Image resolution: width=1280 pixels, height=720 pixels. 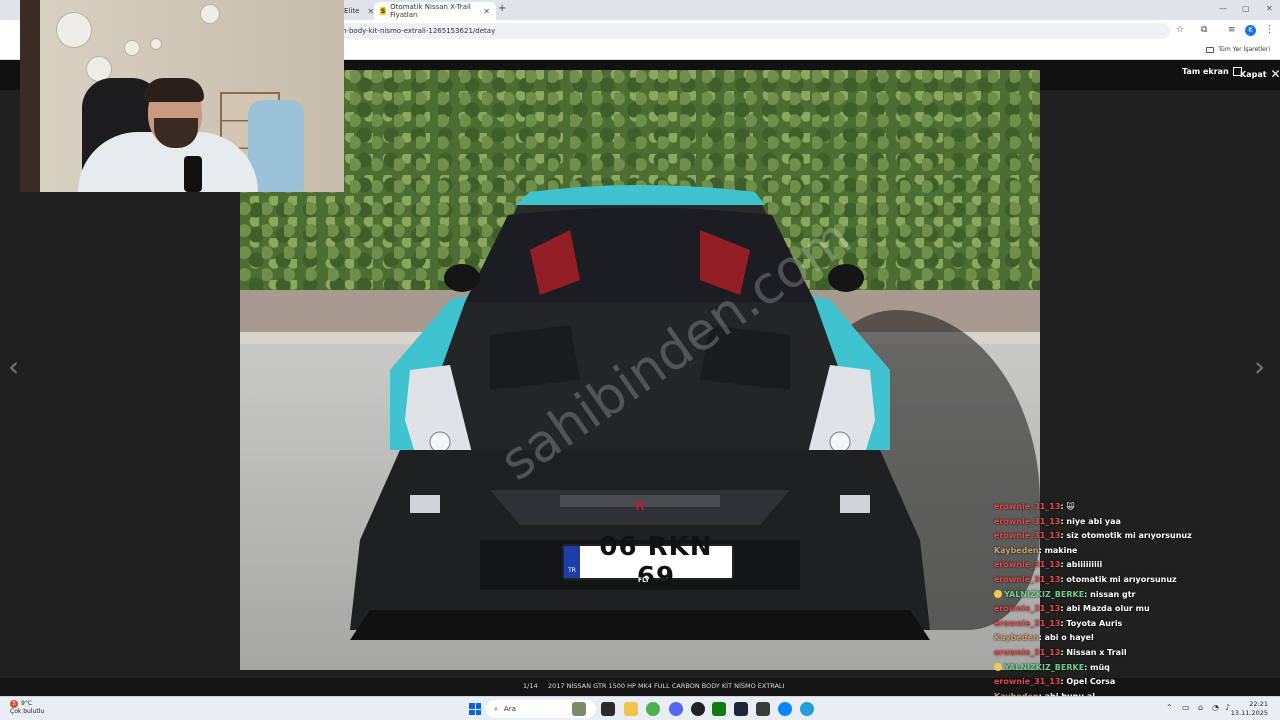 I want to click on chat-text: : Nissan x Trail, so click(x=1093, y=652).